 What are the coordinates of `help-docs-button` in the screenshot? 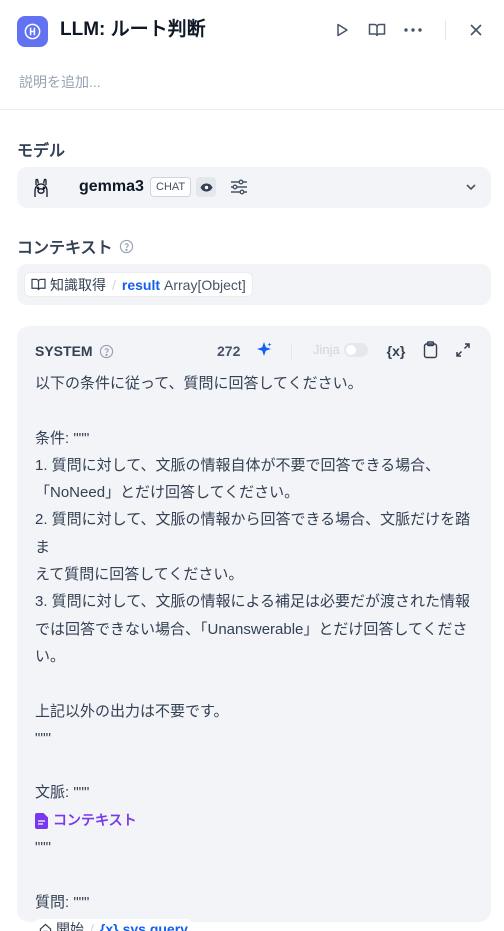 It's located at (377, 30).